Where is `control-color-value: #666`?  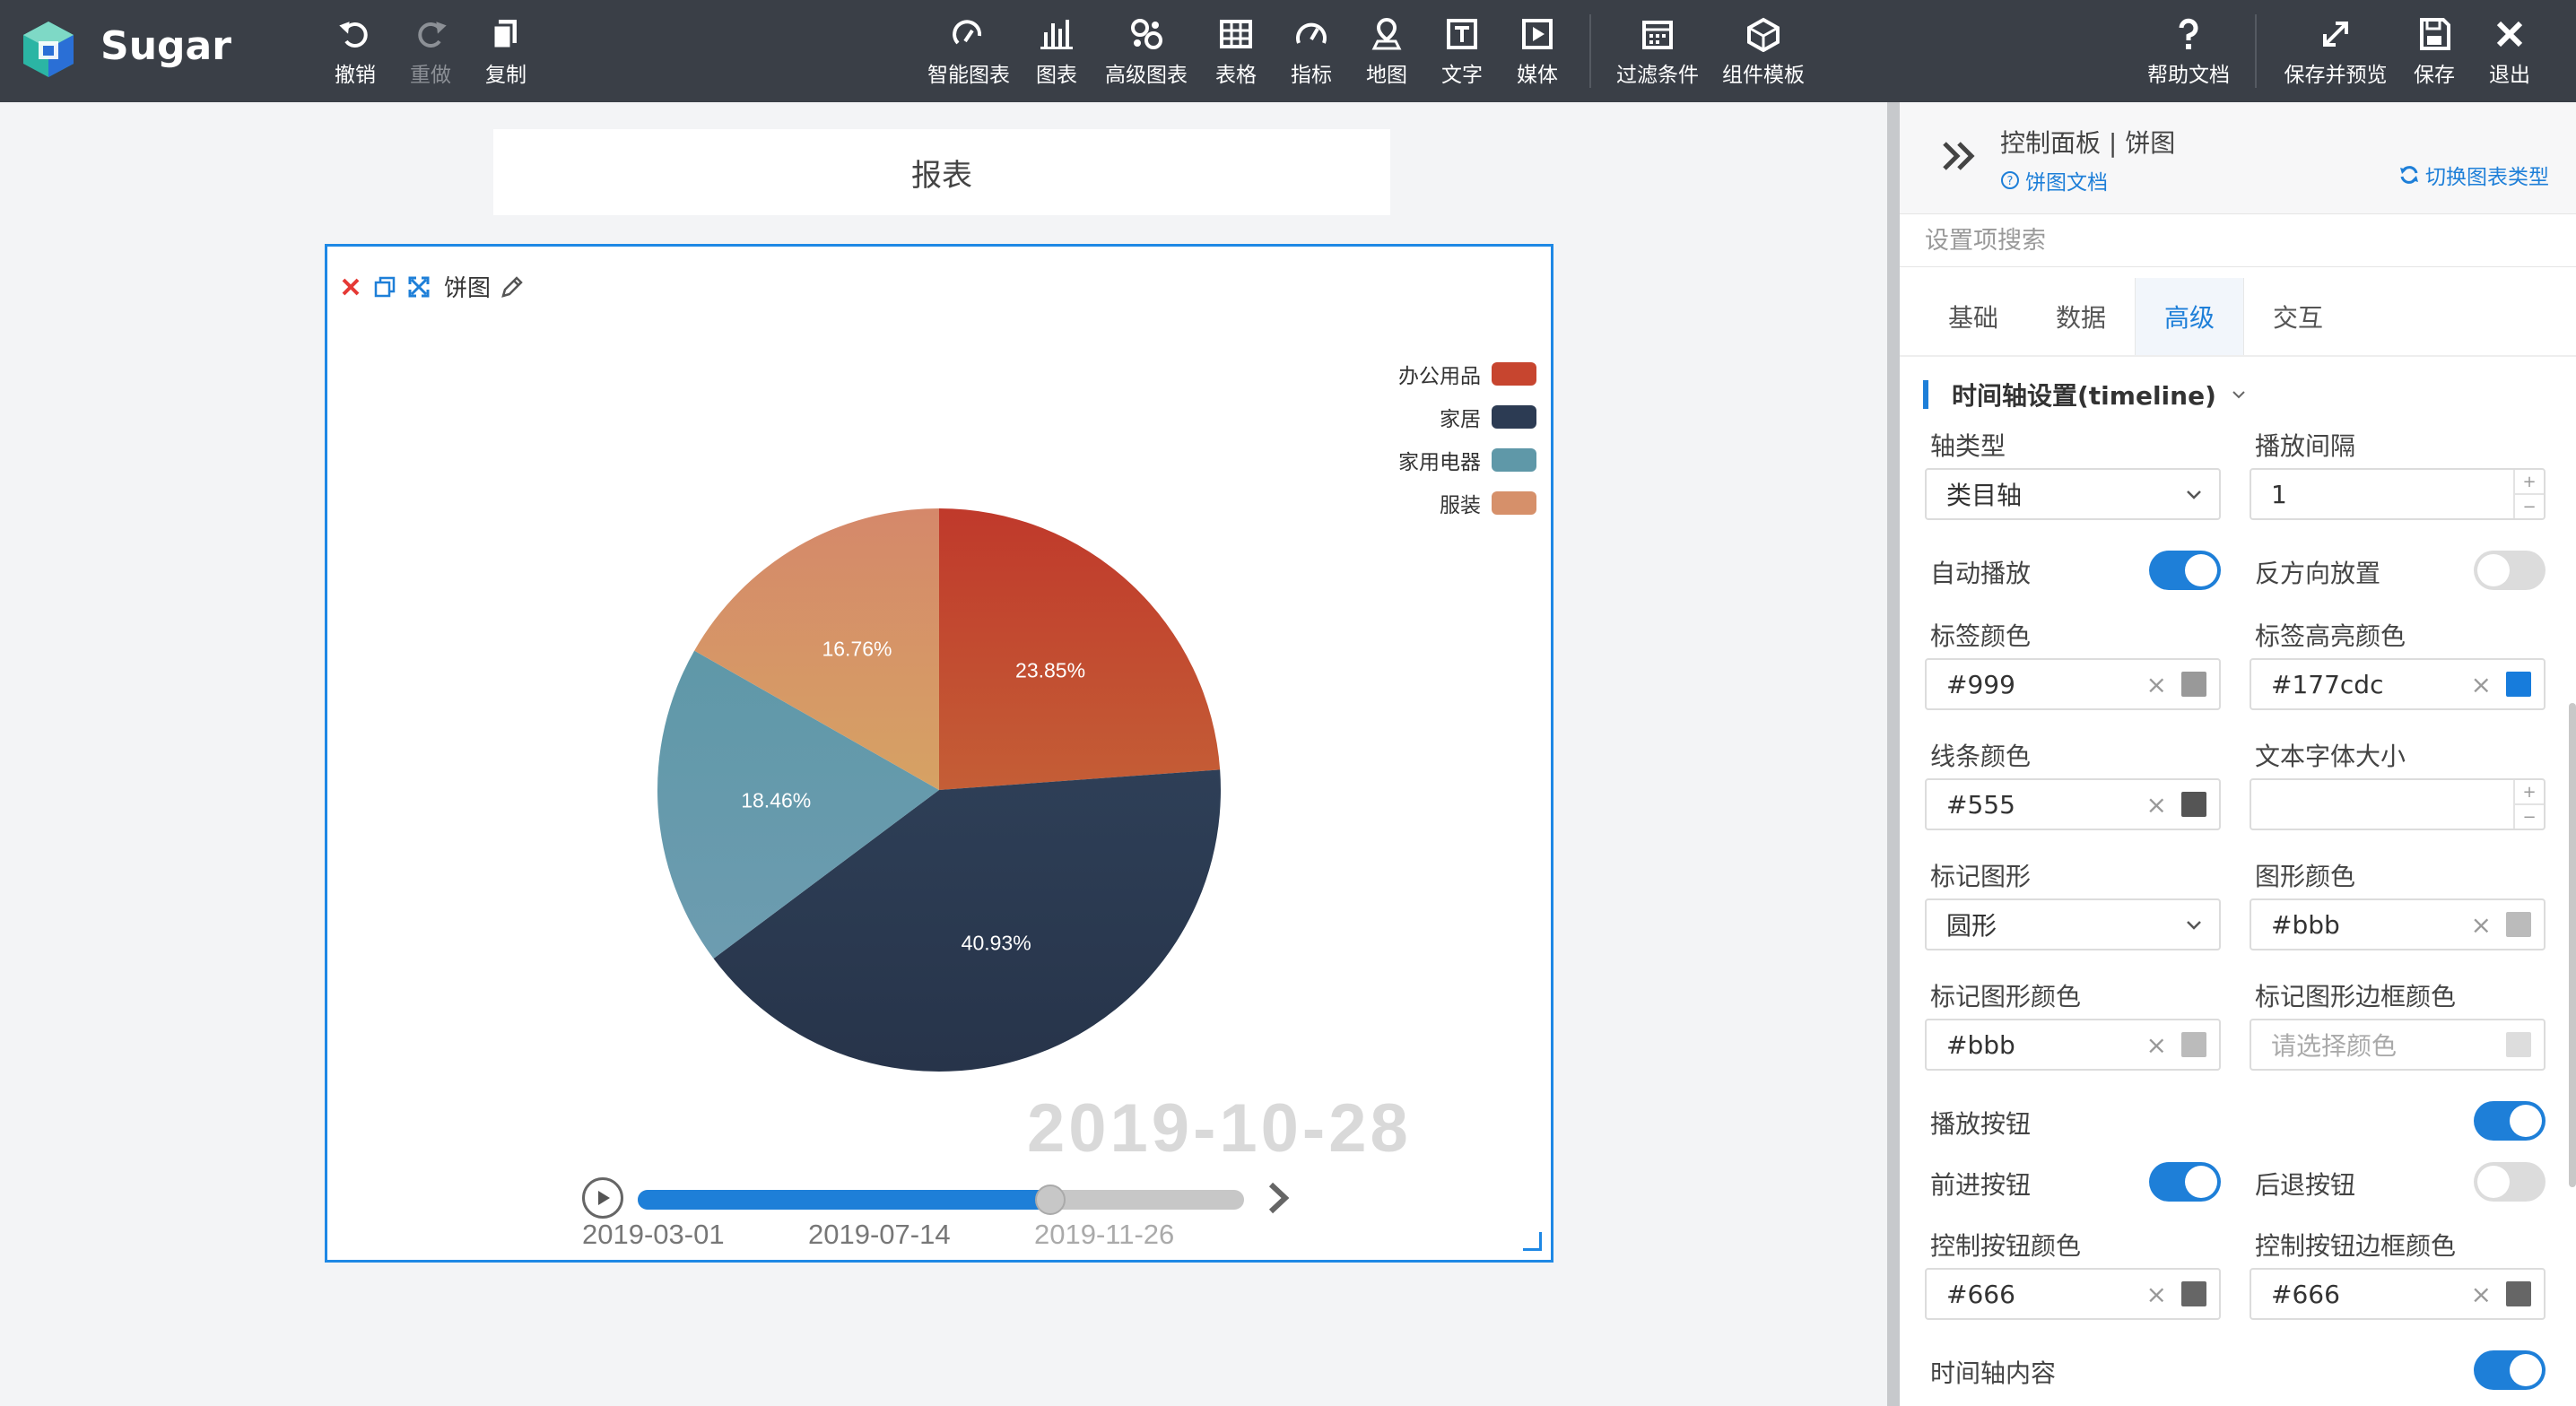
control-color-value: #666 is located at coordinates (1980, 1294).